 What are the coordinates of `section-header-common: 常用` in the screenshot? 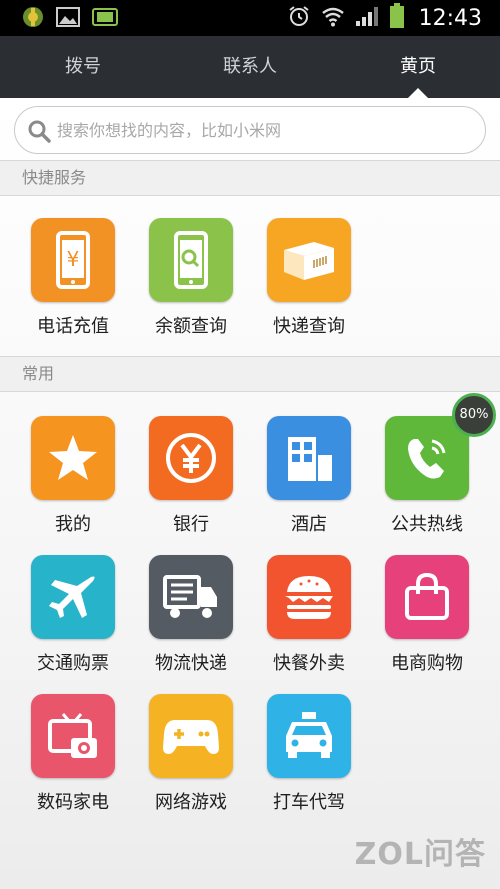 It's located at (250, 374).